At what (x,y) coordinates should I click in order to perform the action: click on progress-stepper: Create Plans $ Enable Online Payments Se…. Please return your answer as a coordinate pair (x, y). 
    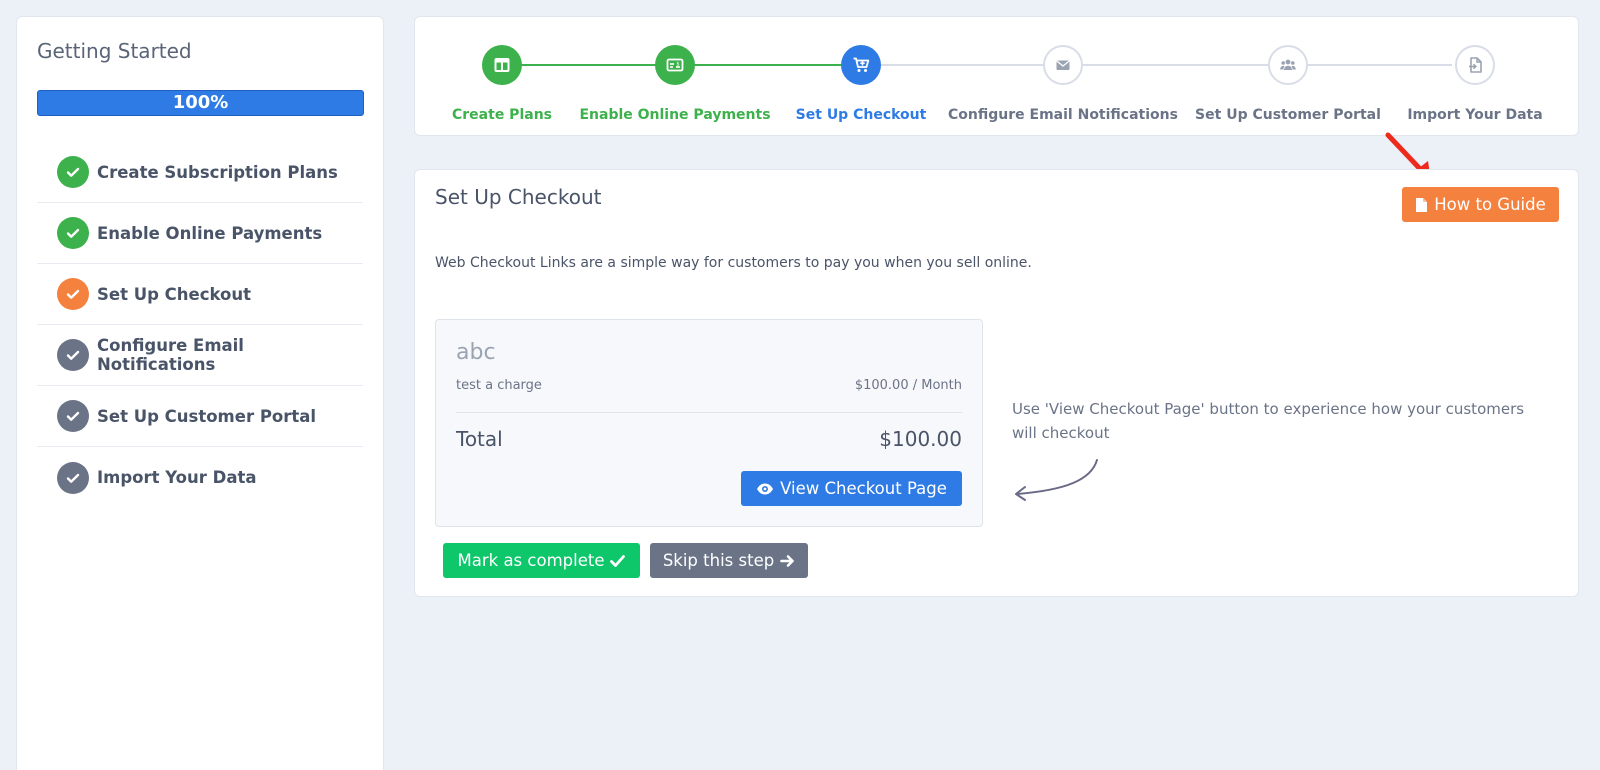
    Looking at the image, I should click on (996, 76).